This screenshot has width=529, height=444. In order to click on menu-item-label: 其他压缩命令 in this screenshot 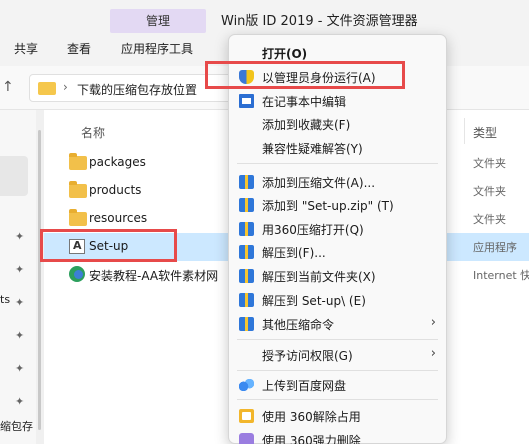, I will do `click(298, 325)`.